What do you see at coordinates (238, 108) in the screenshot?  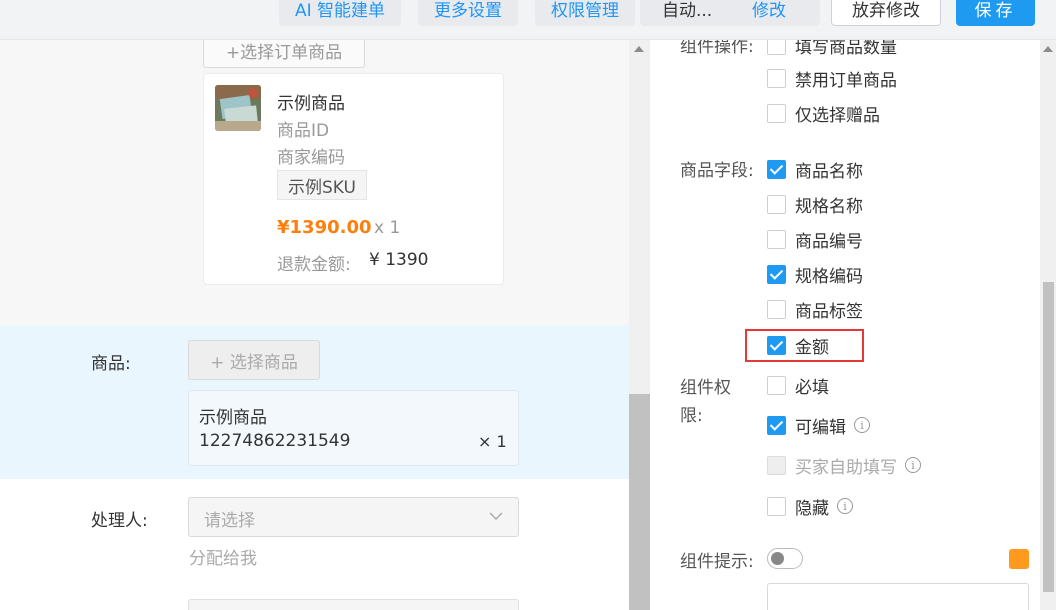 I see `product-thumbnail` at bounding box center [238, 108].